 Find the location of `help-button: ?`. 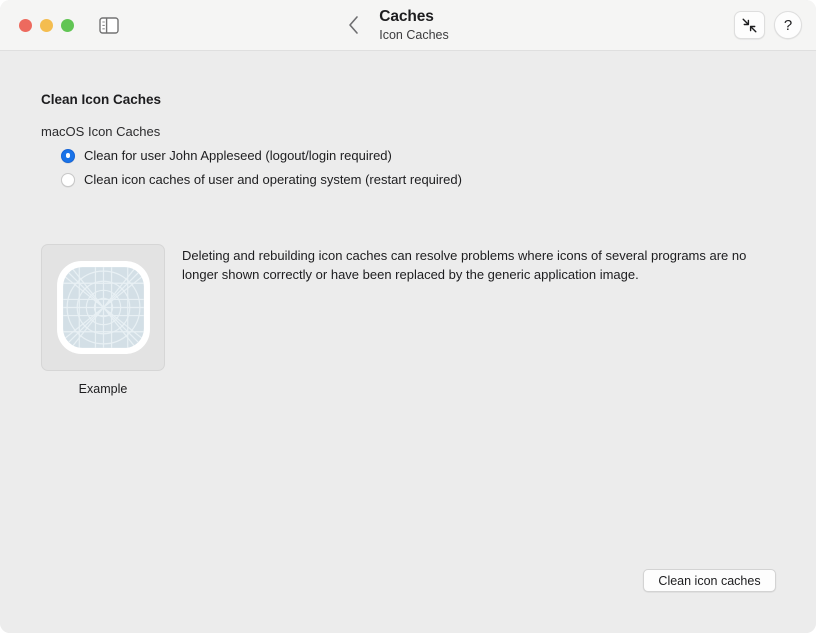

help-button: ? is located at coordinates (788, 25).